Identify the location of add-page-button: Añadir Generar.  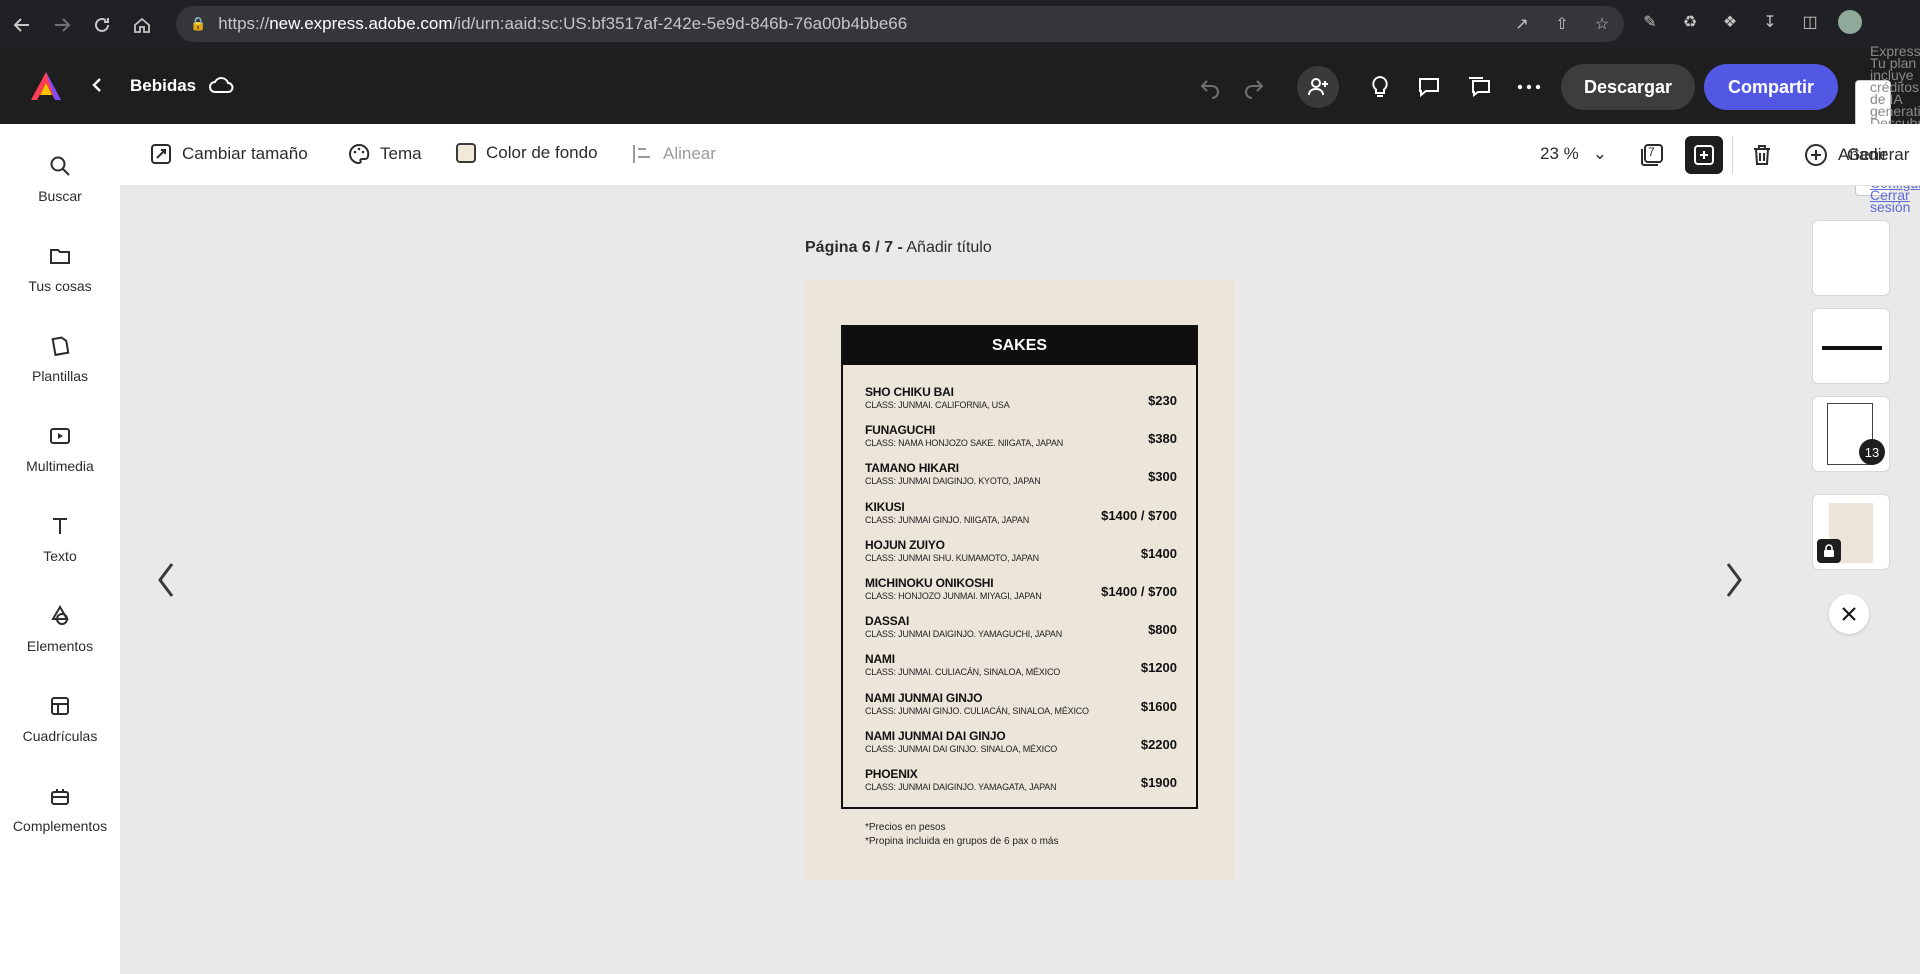
(1856, 155).